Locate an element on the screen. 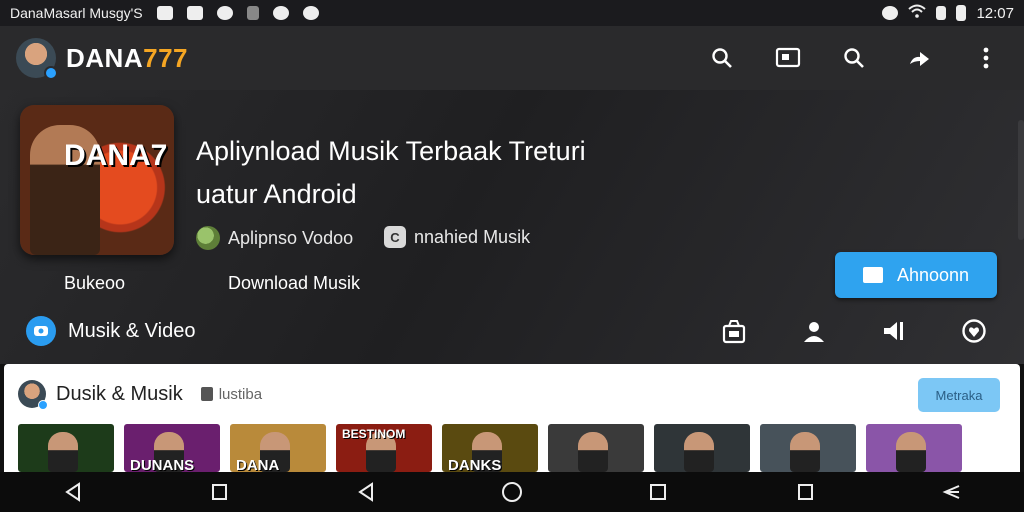  meta-developer-text: Aplipnso Vodoo is located at coordinates (291, 237).